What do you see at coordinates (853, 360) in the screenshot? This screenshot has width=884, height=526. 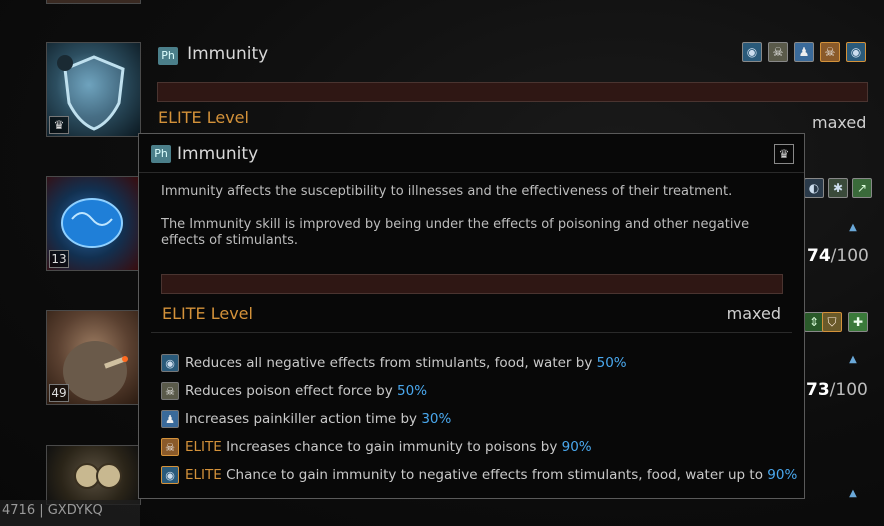 I see `row3-expand-arrow: ▲` at bounding box center [853, 360].